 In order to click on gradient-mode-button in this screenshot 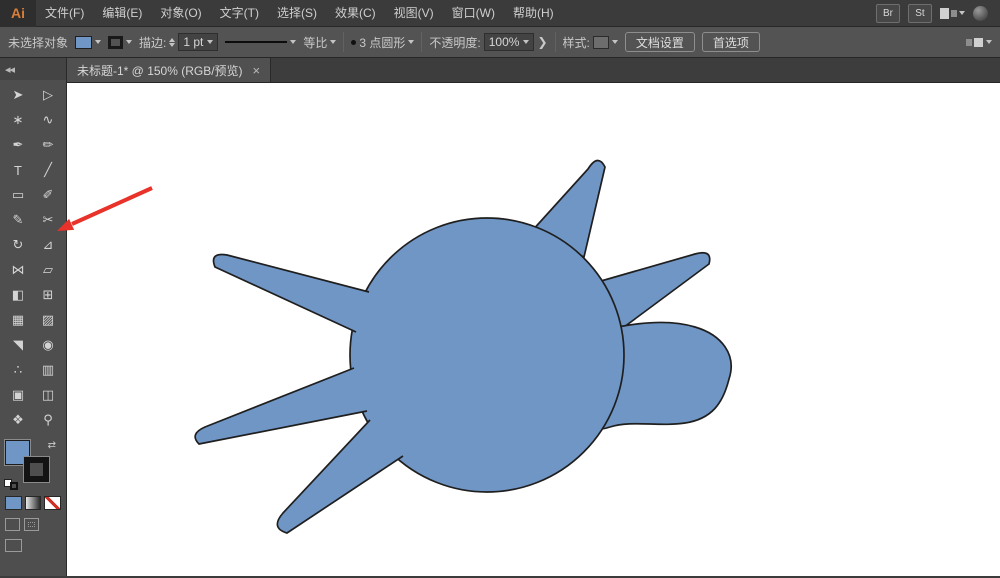, I will do `click(33, 503)`.